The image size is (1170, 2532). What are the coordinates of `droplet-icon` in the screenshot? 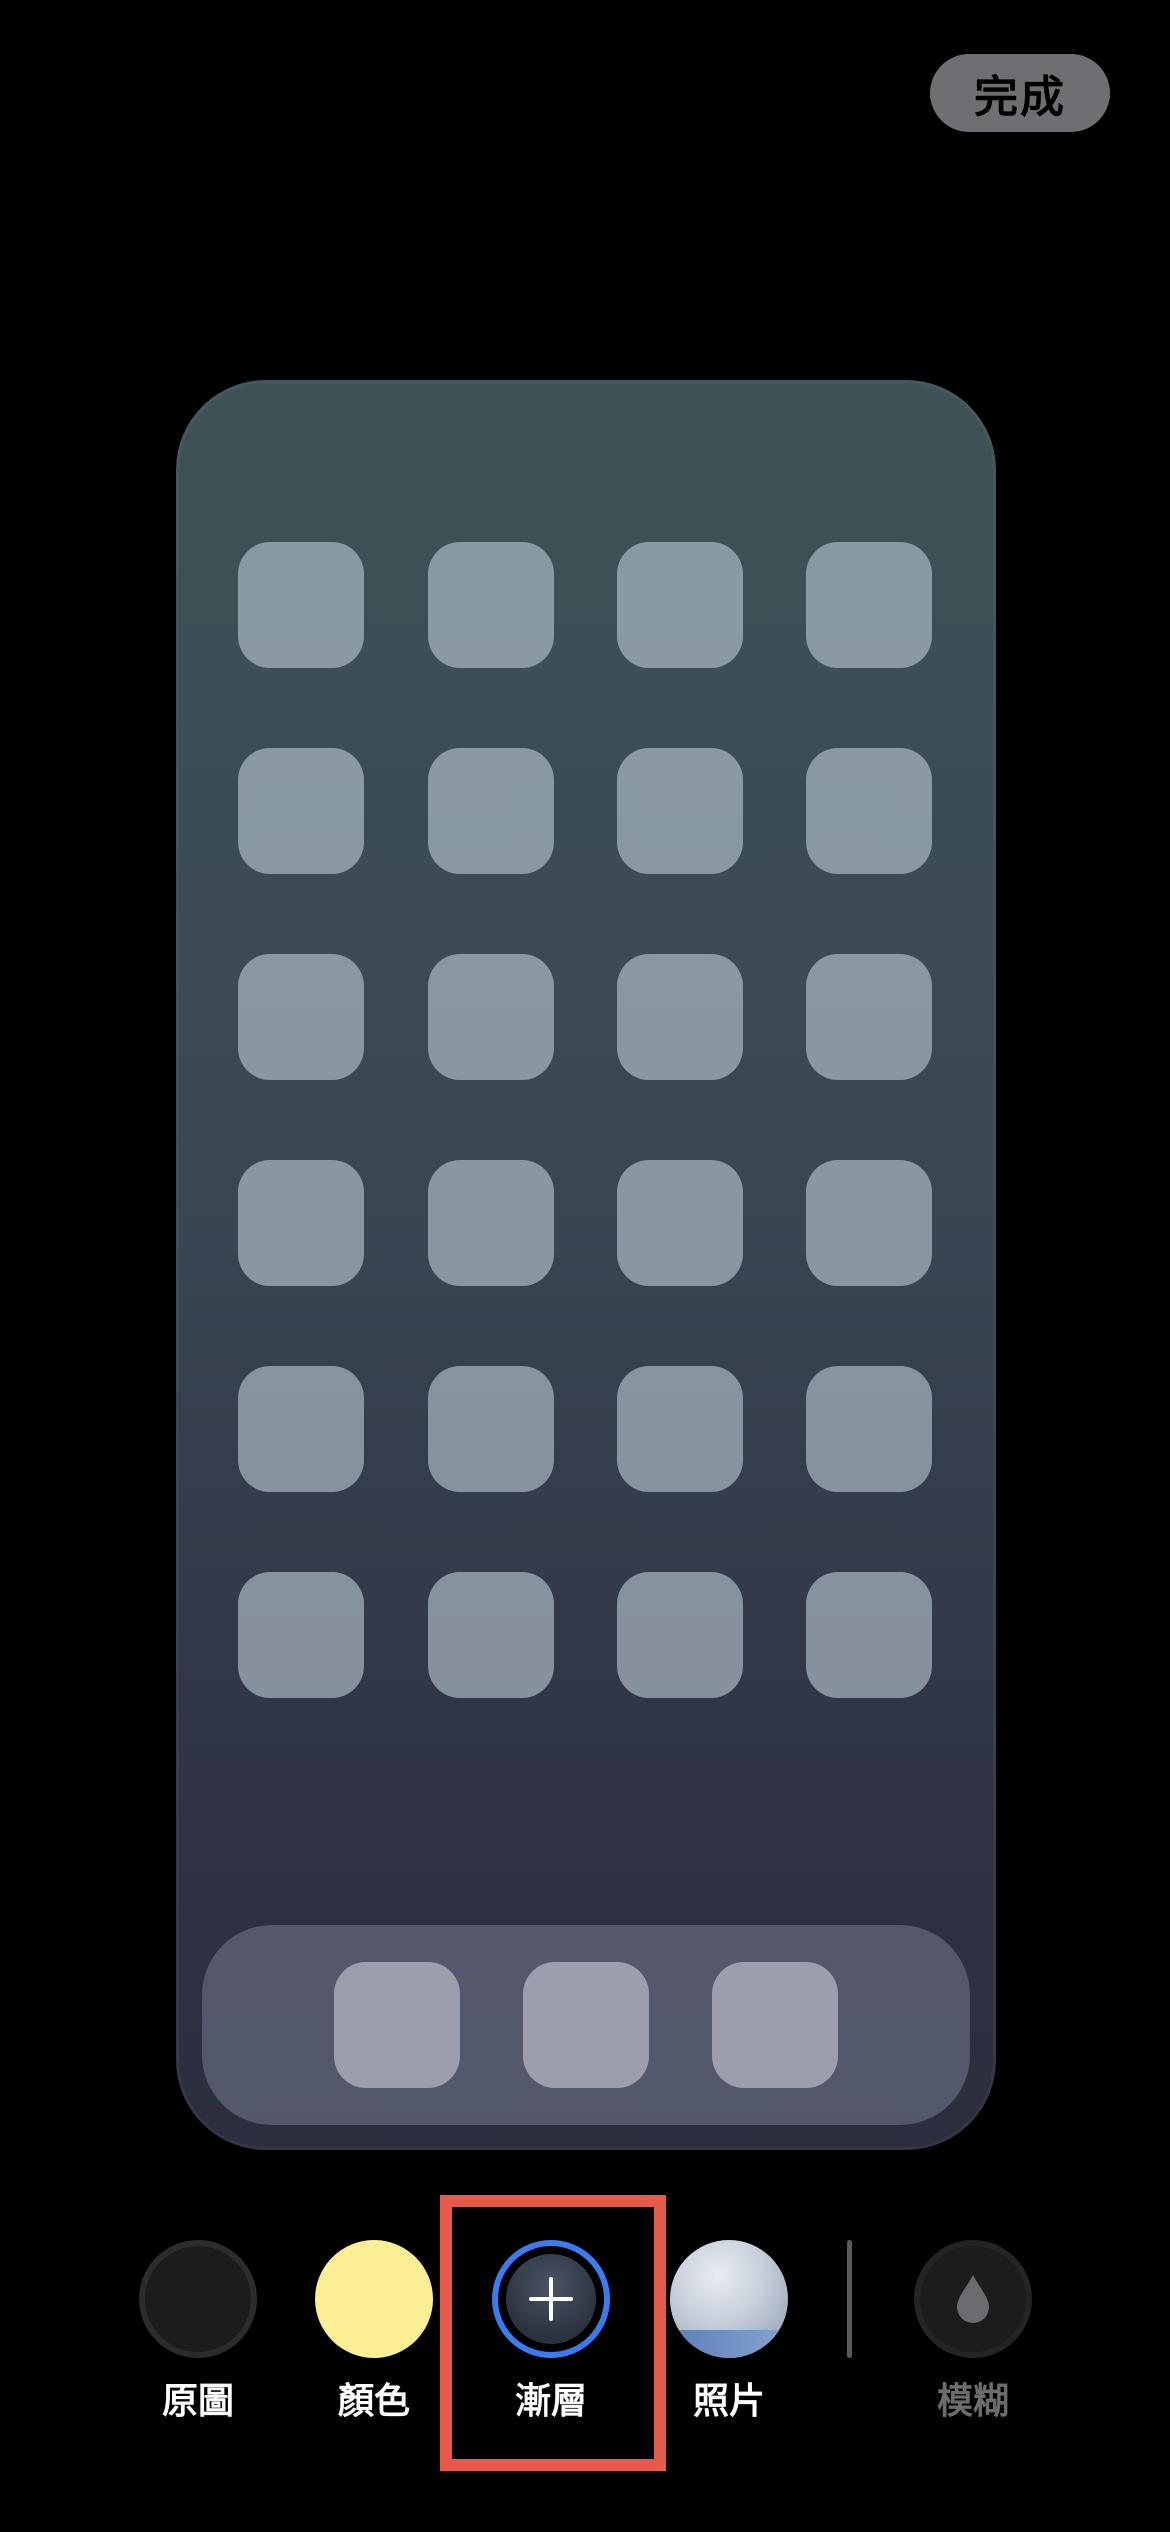 It's located at (973, 2299).